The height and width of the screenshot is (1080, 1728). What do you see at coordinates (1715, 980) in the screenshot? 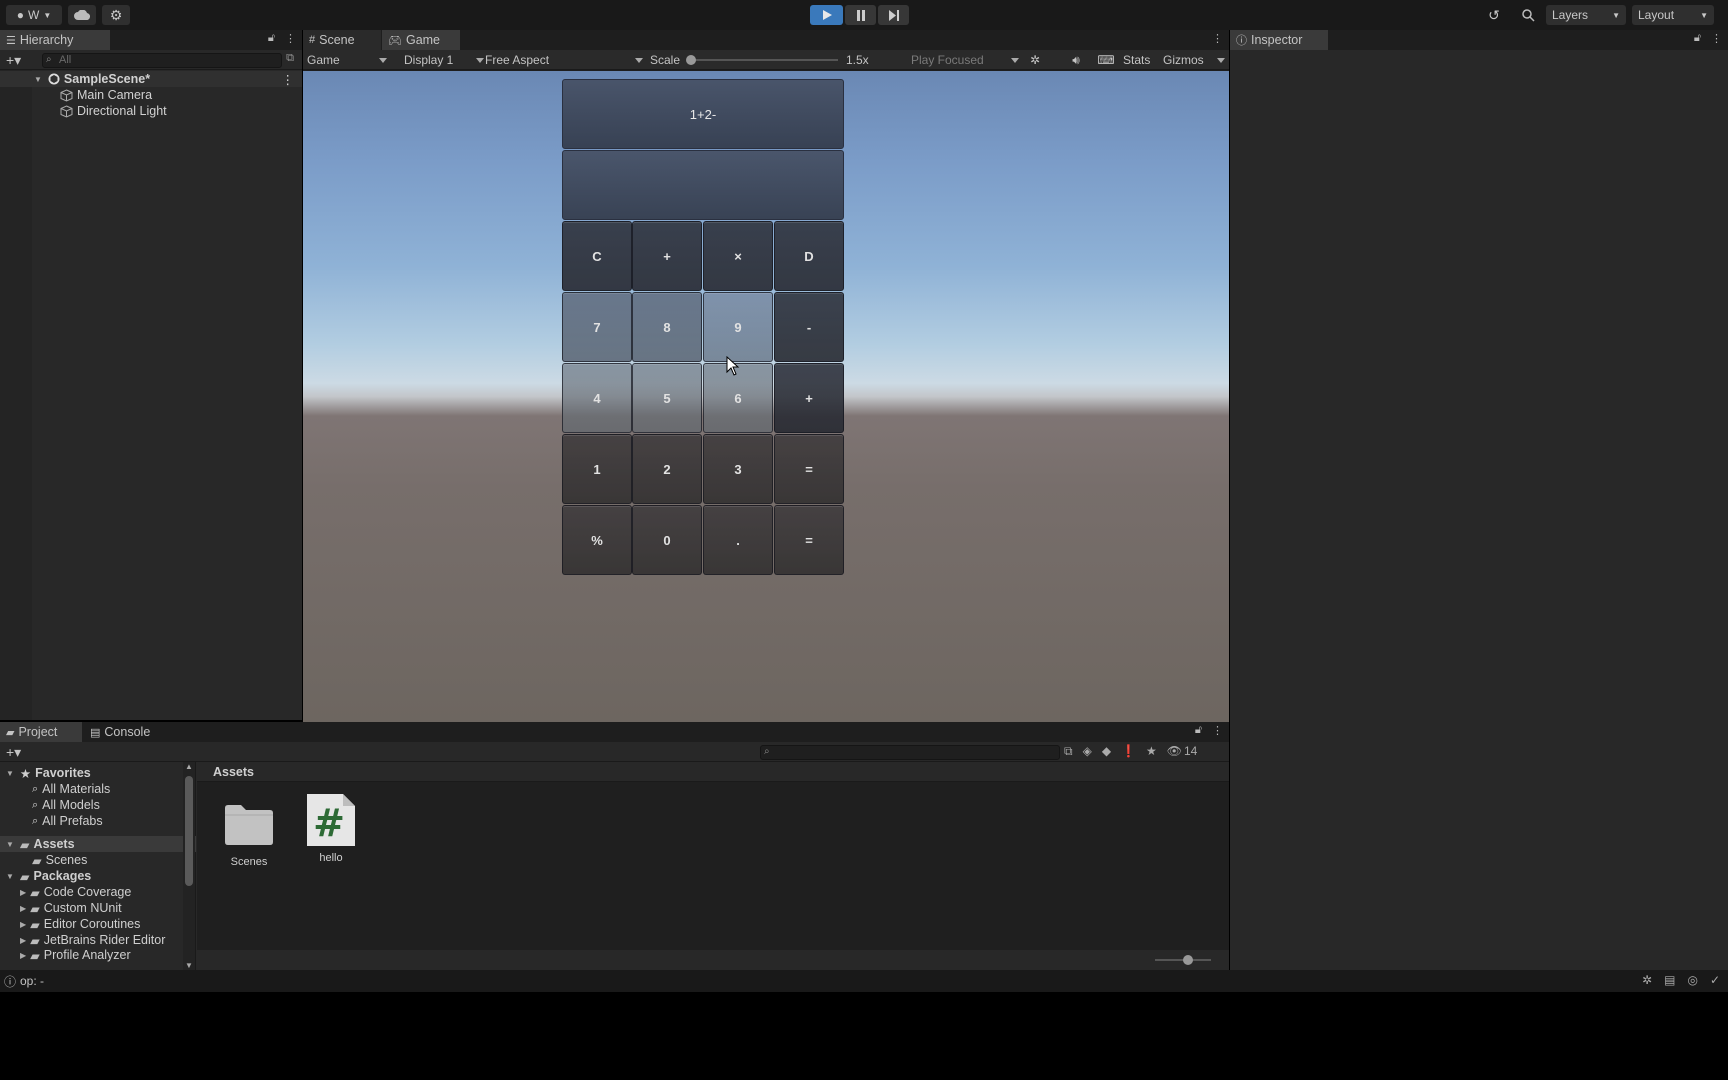
I see `check-icon: ✓` at bounding box center [1715, 980].